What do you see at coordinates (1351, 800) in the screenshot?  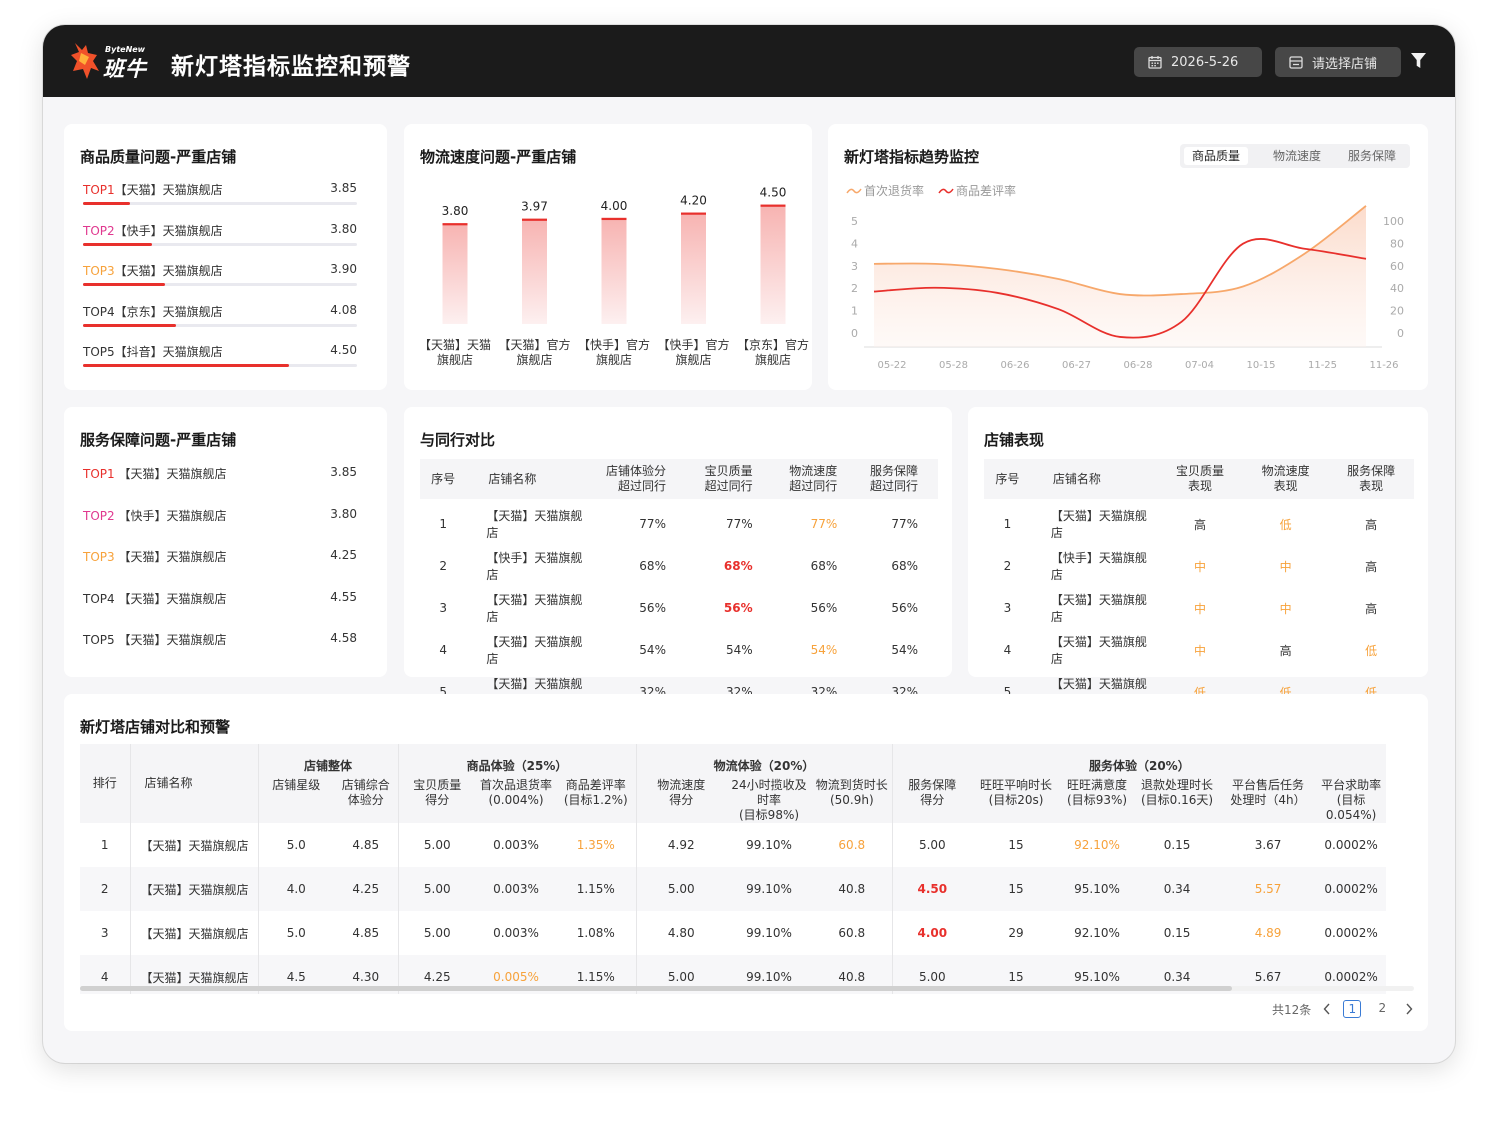 I see `column-header: 平台求助率 (目标0.054%)` at bounding box center [1351, 800].